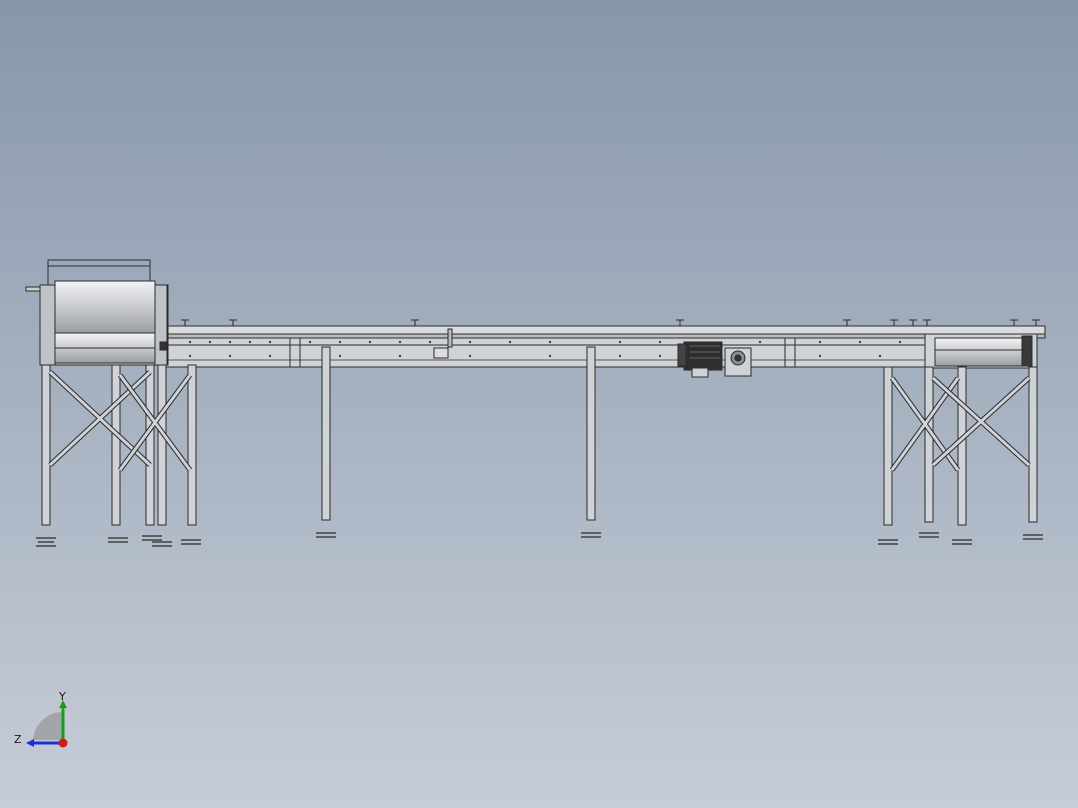 Image resolution: width=1078 pixels, height=808 pixels. I want to click on y-axis-label: Y, so click(62, 696).